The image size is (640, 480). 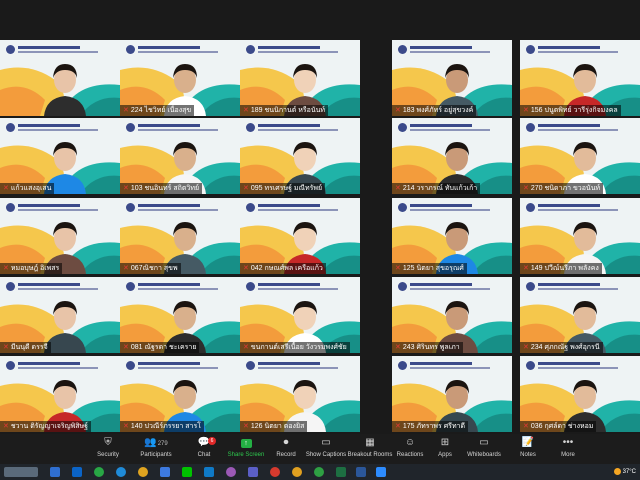 I want to click on participant-name-text: 036 กุศล์ดา ช่างหอม, so click(x=562, y=426).